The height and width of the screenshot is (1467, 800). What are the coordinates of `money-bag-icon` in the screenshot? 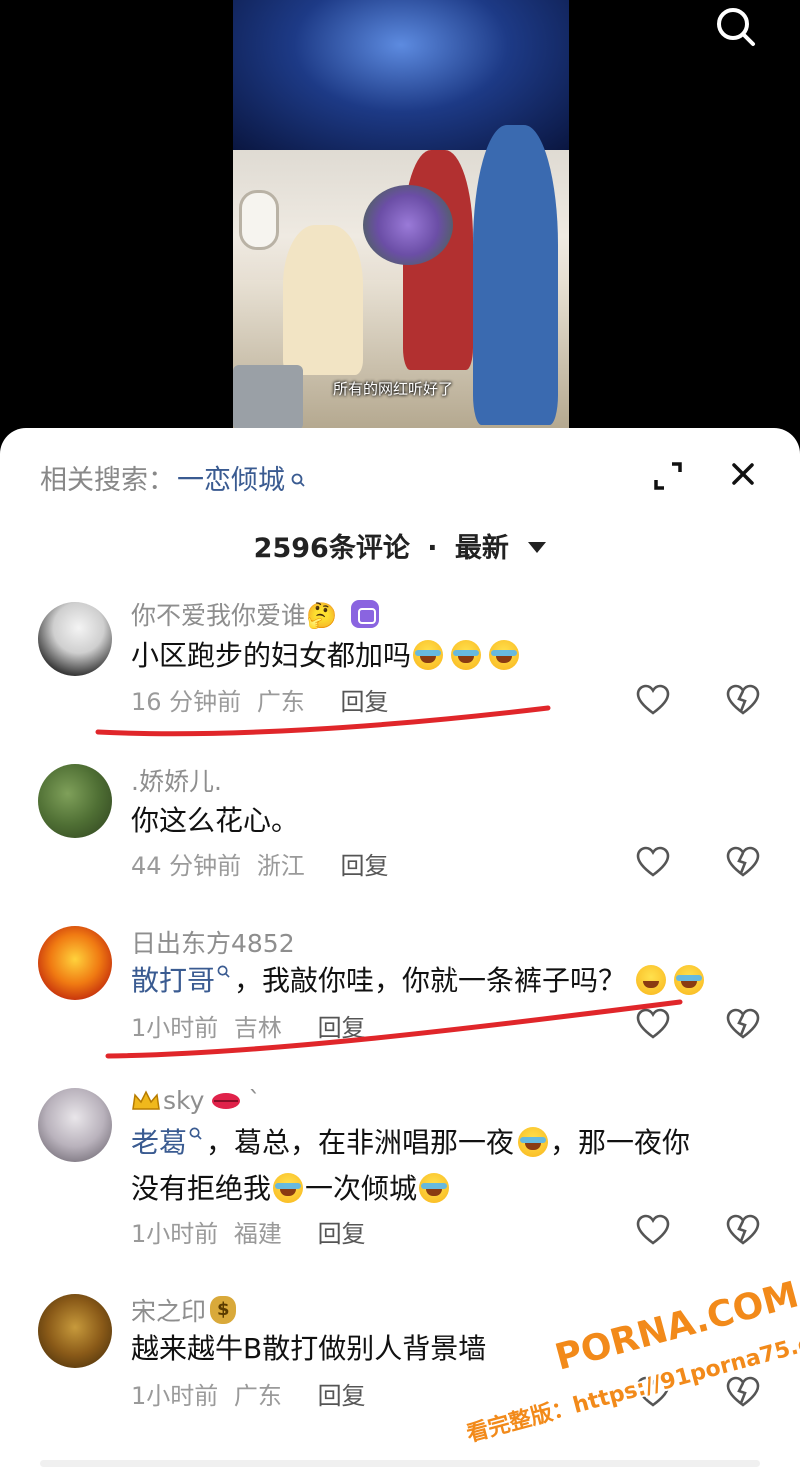 It's located at (223, 1310).